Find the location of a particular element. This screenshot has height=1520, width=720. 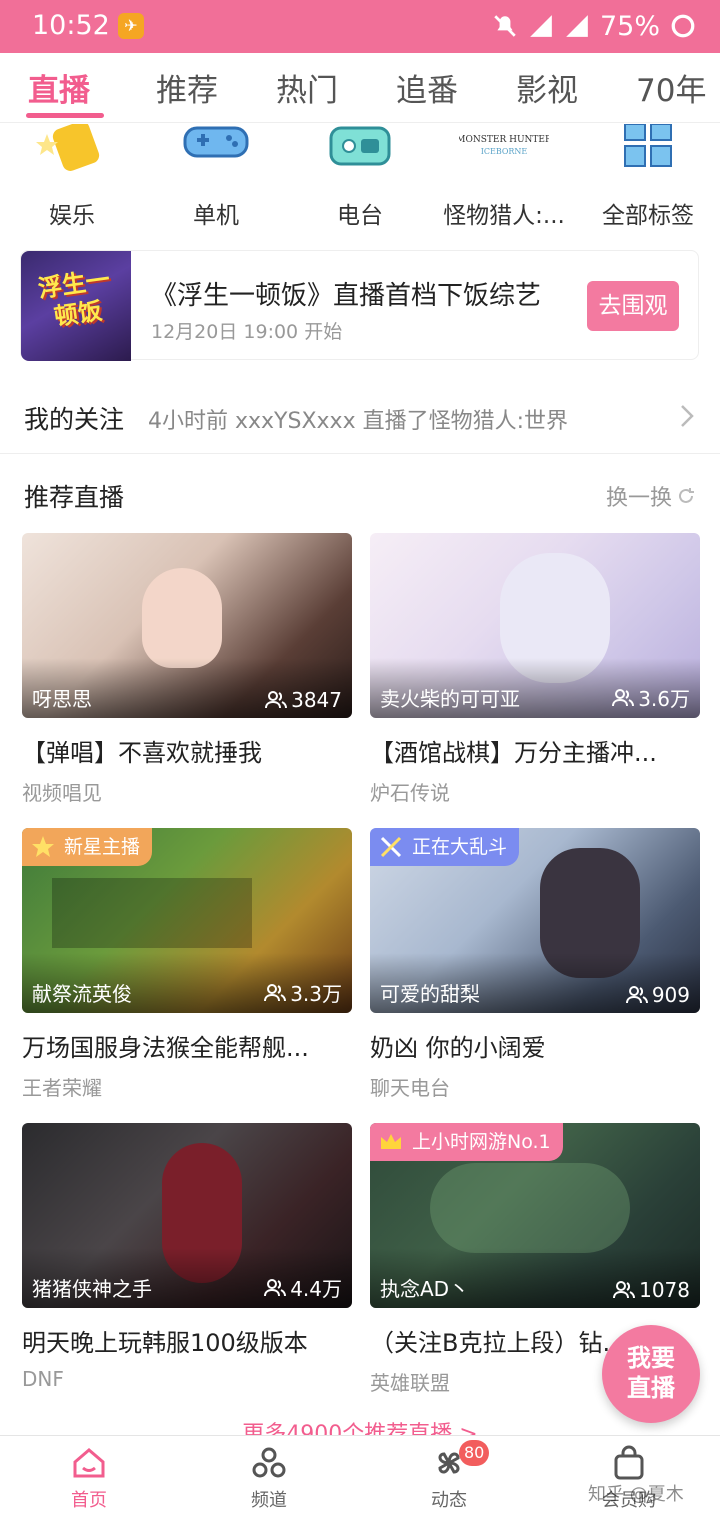

event-title: 《浮生一顿饭》直播首档下饭综艺 is located at coordinates (346, 296).